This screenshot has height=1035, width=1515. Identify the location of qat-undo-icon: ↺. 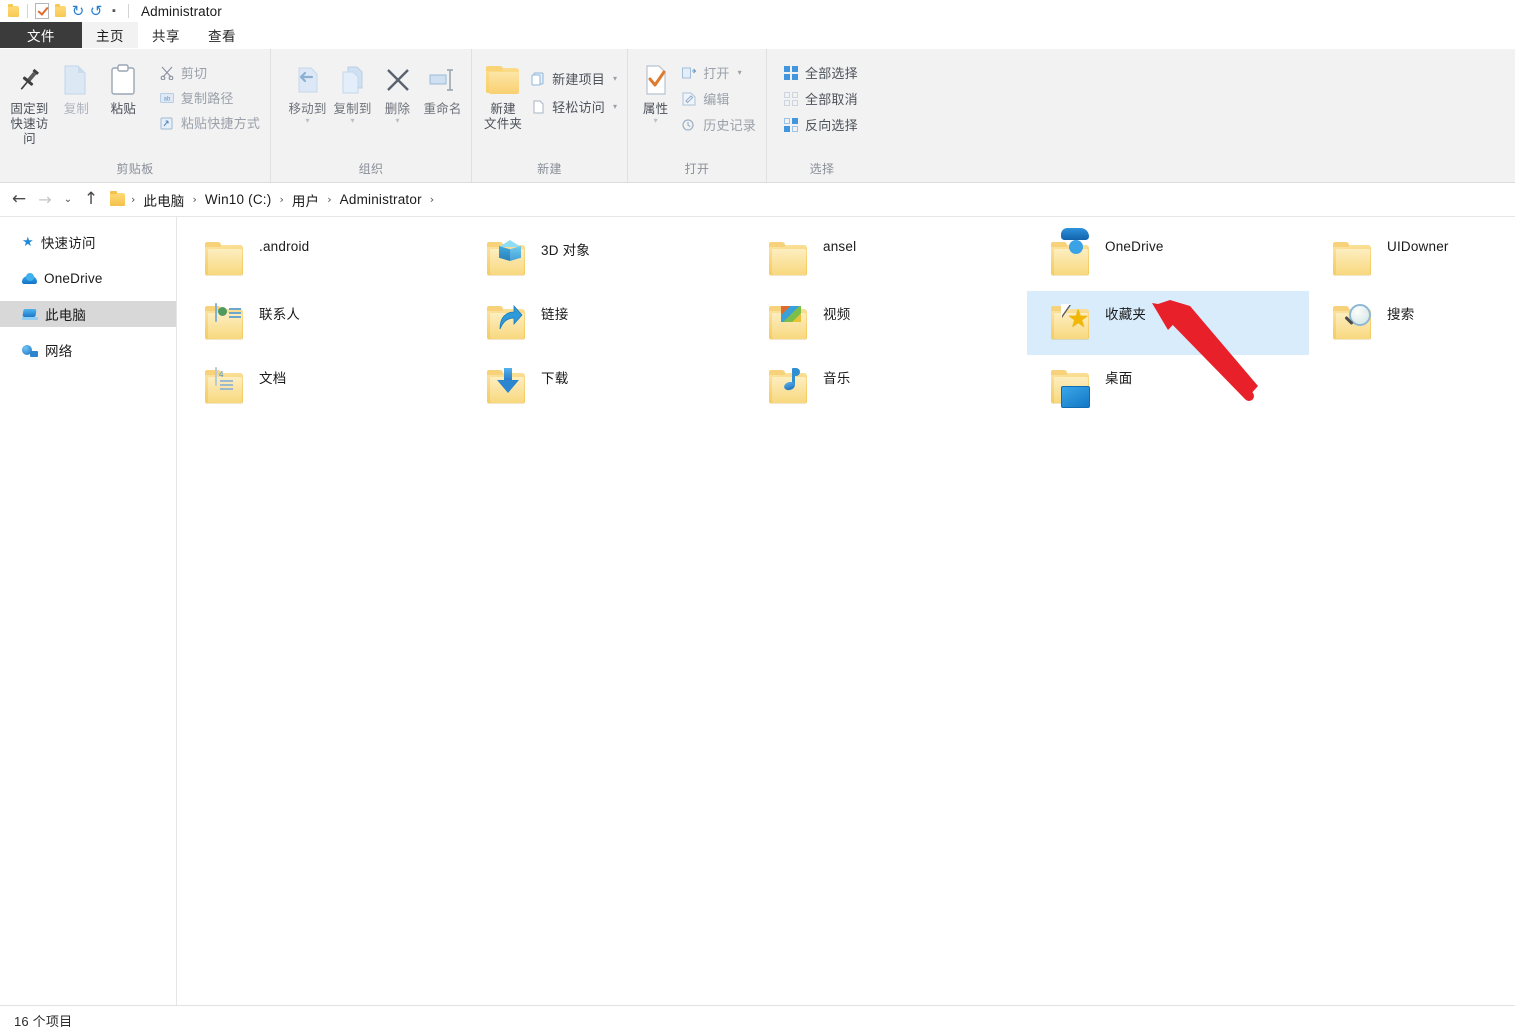
(96, 11).